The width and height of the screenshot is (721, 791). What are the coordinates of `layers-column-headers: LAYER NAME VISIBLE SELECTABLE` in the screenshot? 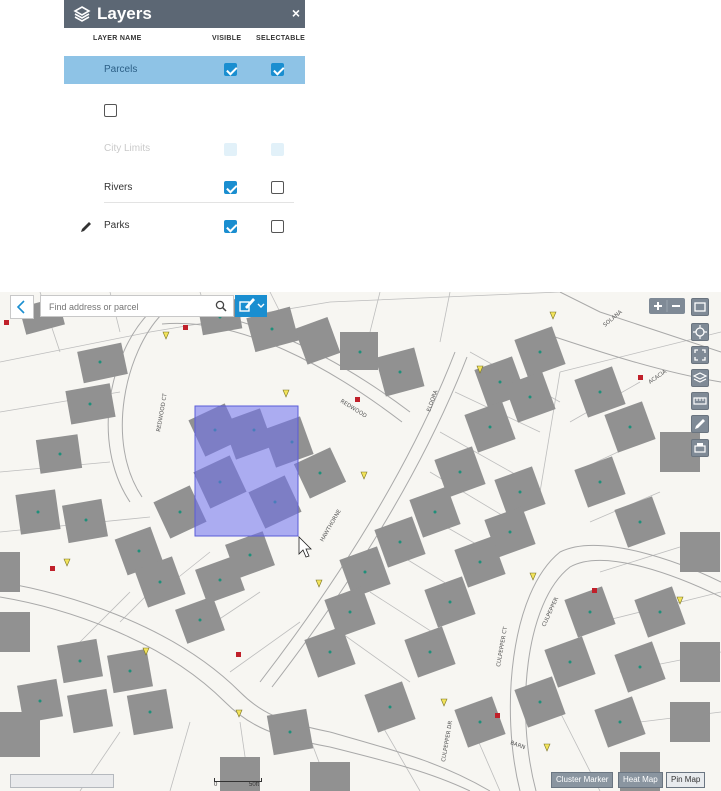 It's located at (184, 39).